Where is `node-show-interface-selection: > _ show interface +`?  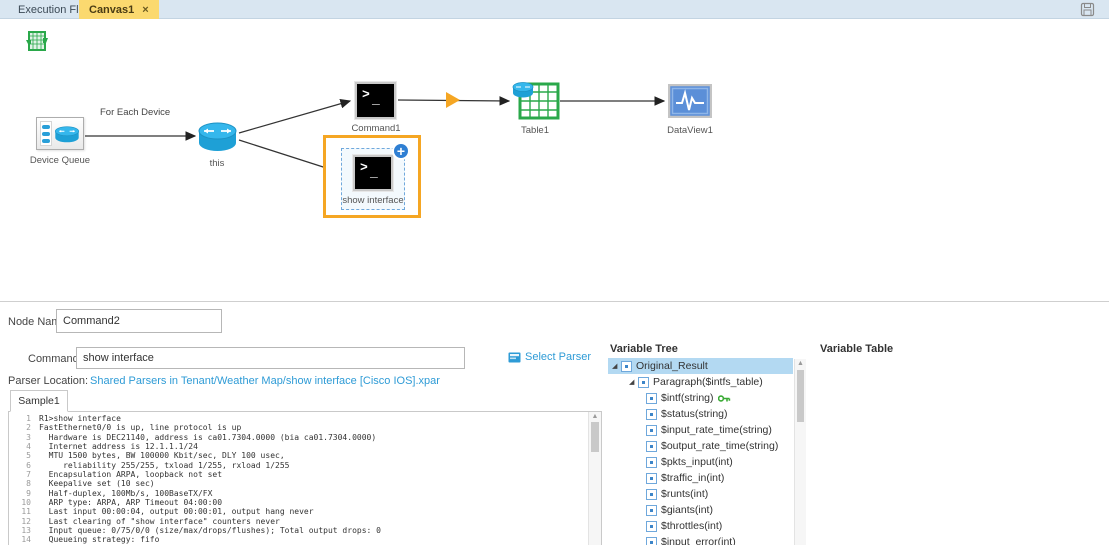
node-show-interface-selection: > _ show interface + is located at coordinates (372, 176).